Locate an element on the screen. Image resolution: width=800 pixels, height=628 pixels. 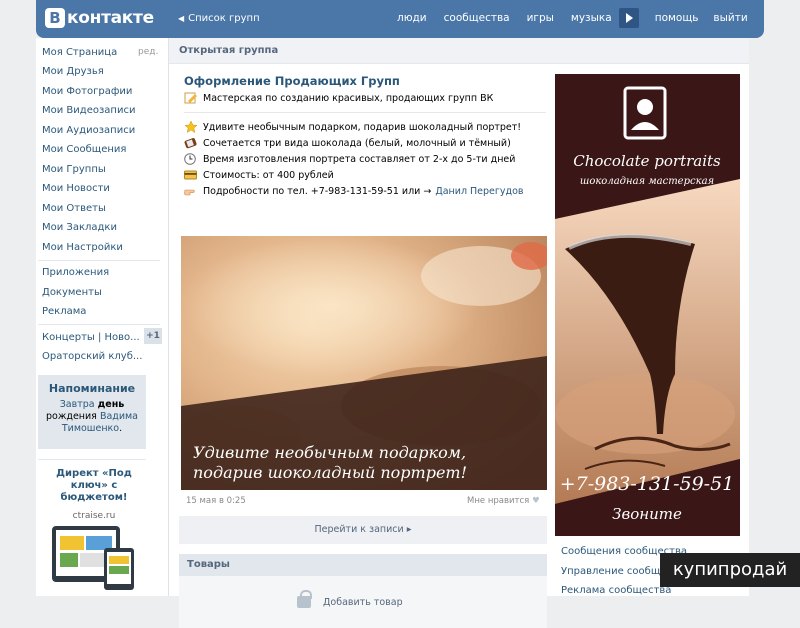
groups-count-badge: +1 is located at coordinates (153, 336).